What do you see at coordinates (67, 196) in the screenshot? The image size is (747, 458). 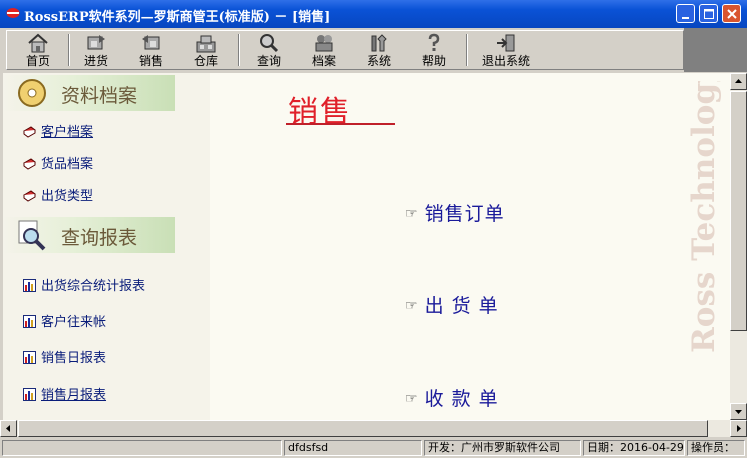 I see `sidebar-item-label: 出货类型` at bounding box center [67, 196].